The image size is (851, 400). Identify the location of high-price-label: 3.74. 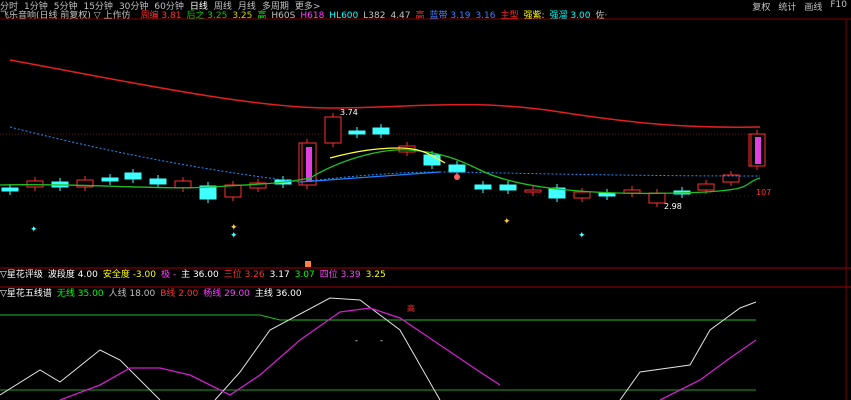
(349, 112).